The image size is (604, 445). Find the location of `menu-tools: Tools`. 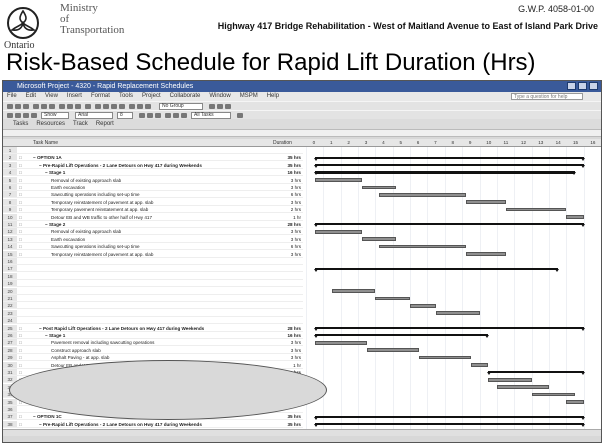

menu-tools: Tools is located at coordinates (126, 96).